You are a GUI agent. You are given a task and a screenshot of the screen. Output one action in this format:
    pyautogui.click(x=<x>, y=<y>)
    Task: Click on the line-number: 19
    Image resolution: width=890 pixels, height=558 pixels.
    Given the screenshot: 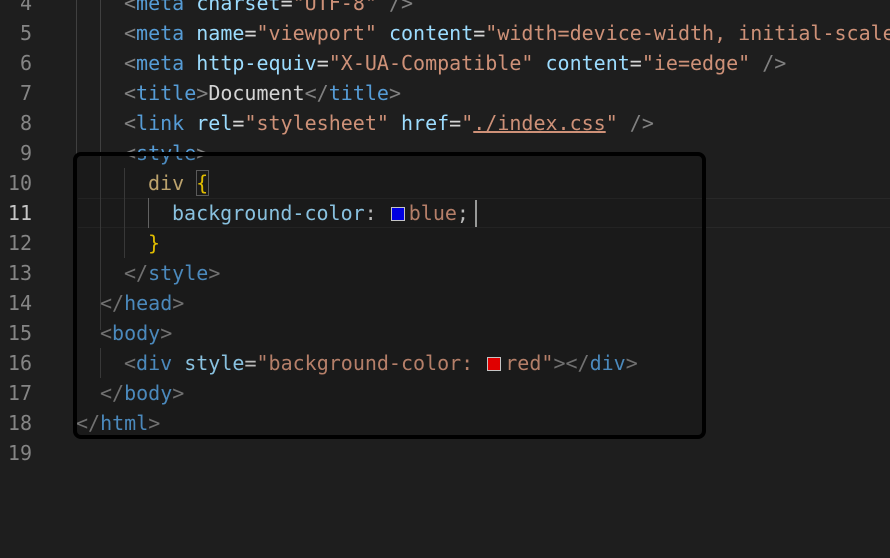 What is the action you would take?
    pyautogui.click(x=19, y=453)
    